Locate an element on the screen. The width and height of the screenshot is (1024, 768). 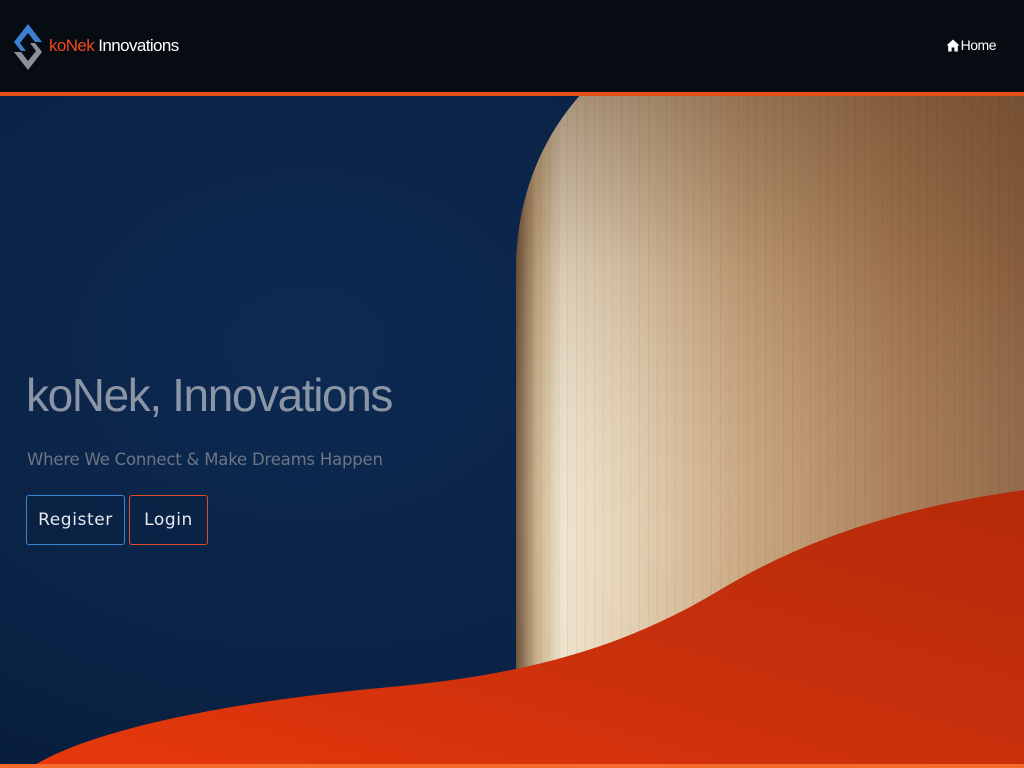
nav-home-label: Home is located at coordinates (978, 45).